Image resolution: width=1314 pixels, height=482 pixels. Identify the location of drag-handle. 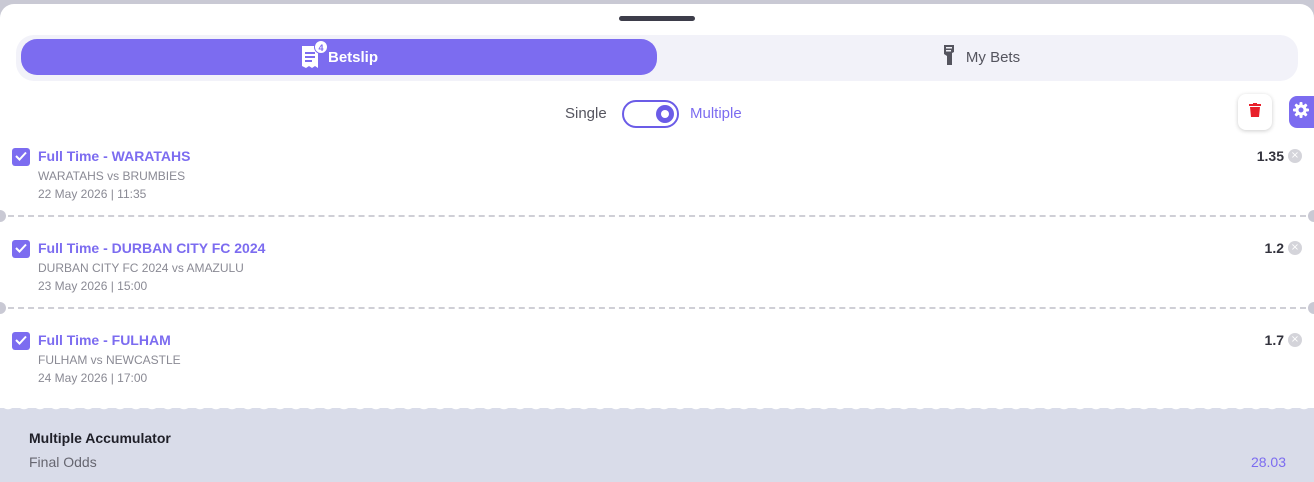
(657, 18).